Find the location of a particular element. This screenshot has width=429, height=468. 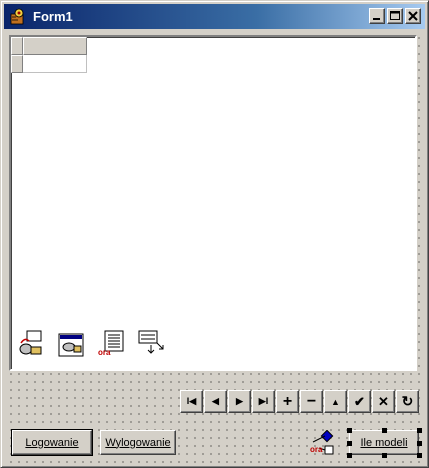

maximize-button is located at coordinates (395, 16).